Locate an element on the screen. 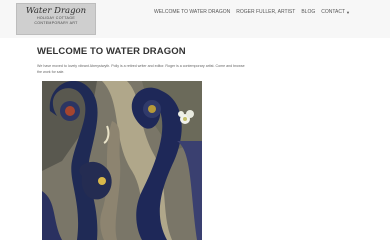 The width and height of the screenshot is (390, 240). nav-item-contact: CONTACT ▼ is located at coordinates (335, 12).